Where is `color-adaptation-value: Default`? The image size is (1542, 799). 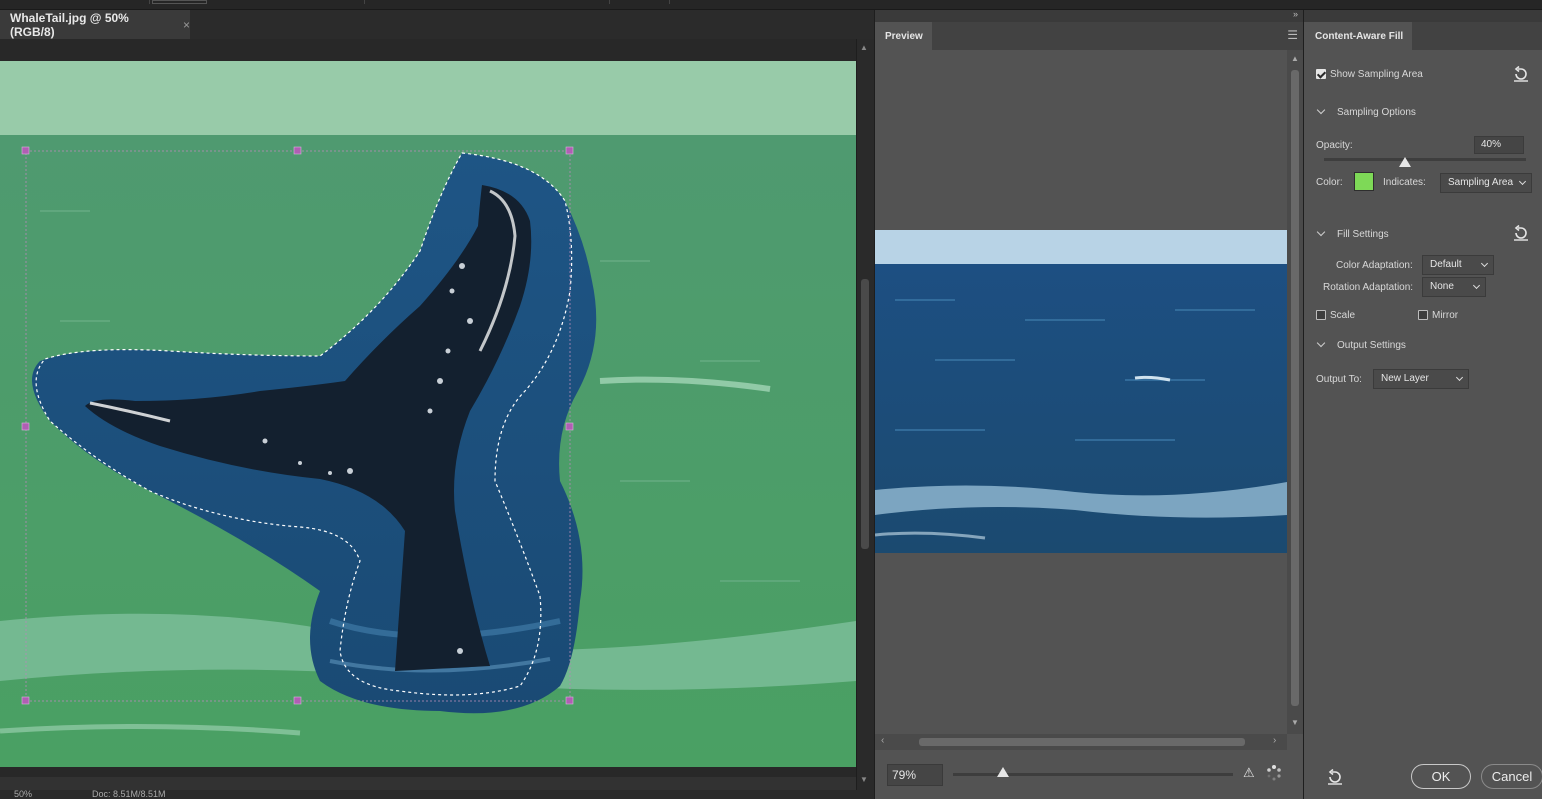 color-adaptation-value: Default is located at coordinates (1446, 264).